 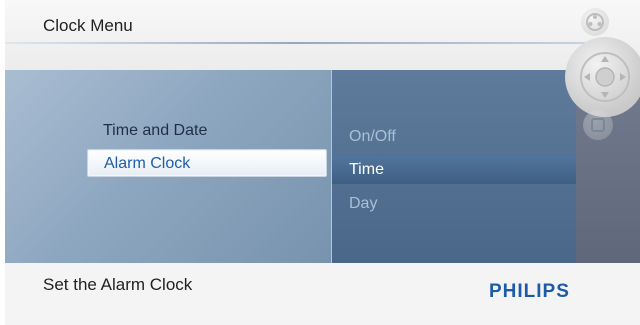 I want to click on submenu-item-on-off: On/Off, so click(x=454, y=137).